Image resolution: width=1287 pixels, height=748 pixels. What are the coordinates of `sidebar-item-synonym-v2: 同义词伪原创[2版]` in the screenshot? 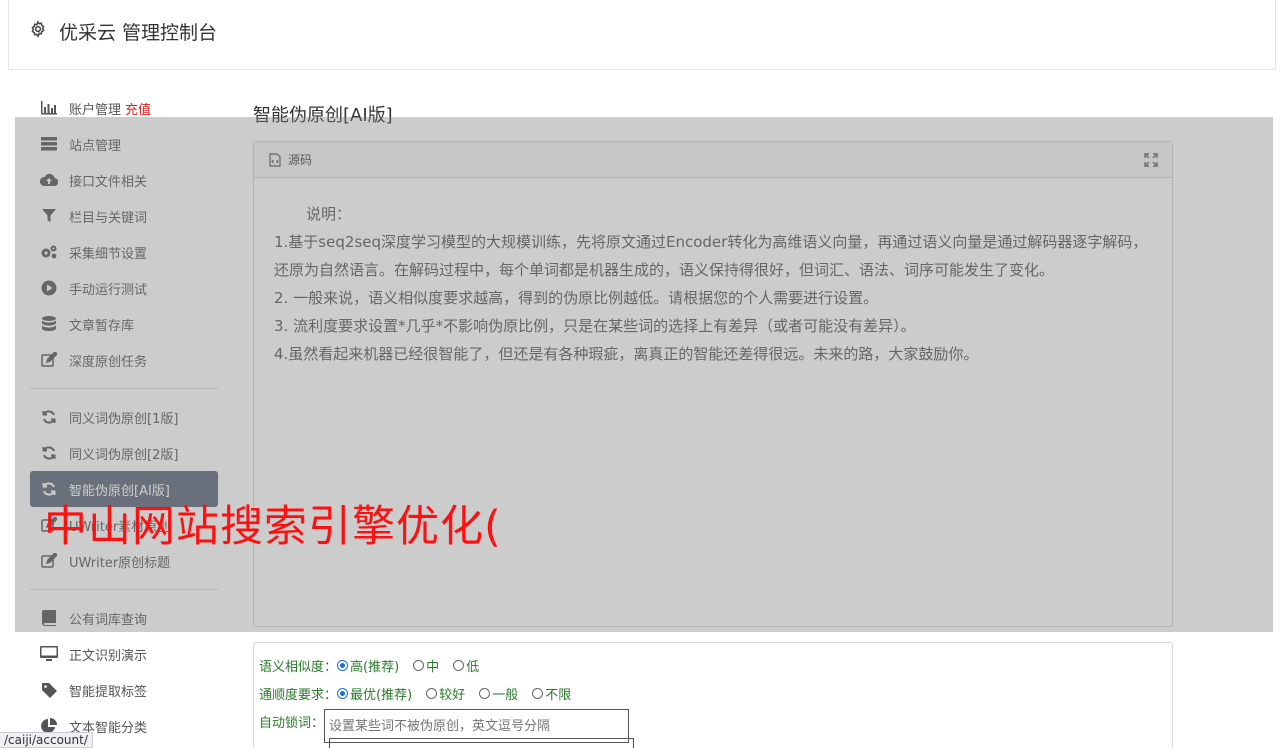 It's located at (124, 453).